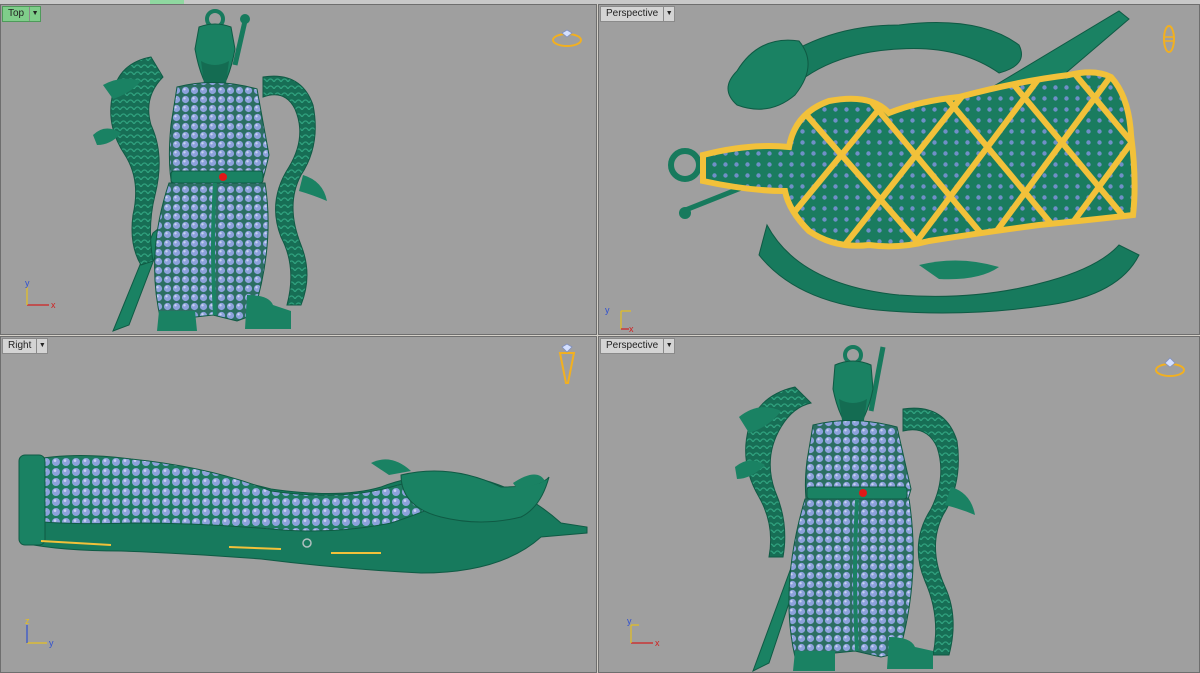  Describe the element at coordinates (27, 621) in the screenshot. I see `axis-label-vertical: z` at that location.